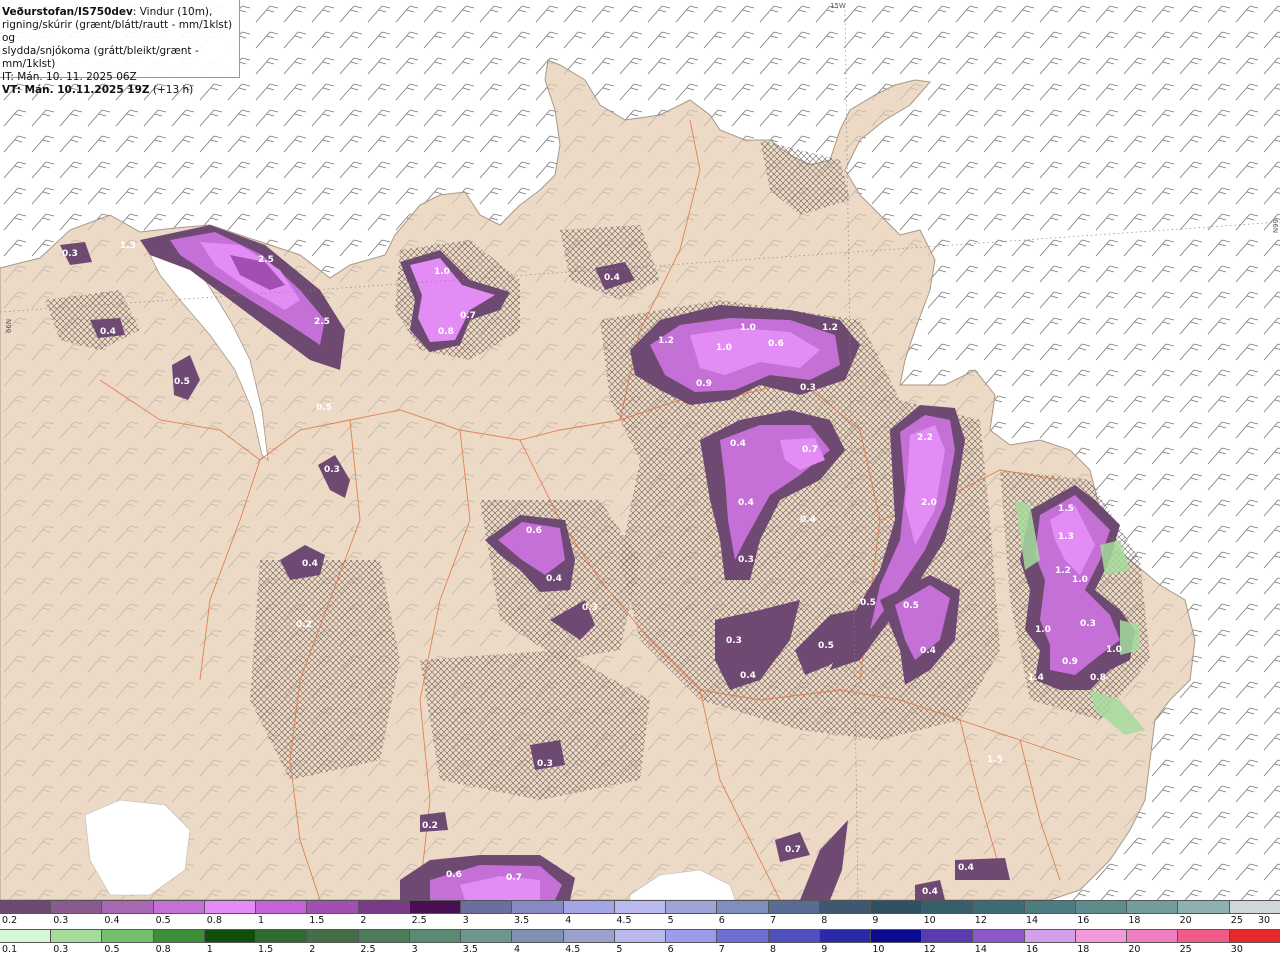  I want to click on legend-tick-label: 0.4, so click(112, 920).